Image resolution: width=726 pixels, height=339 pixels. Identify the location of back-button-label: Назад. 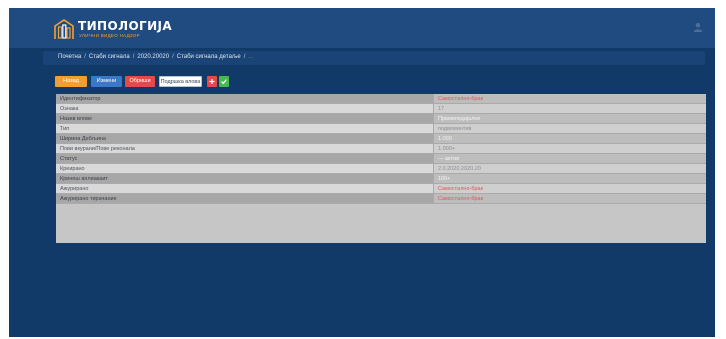
(71, 81).